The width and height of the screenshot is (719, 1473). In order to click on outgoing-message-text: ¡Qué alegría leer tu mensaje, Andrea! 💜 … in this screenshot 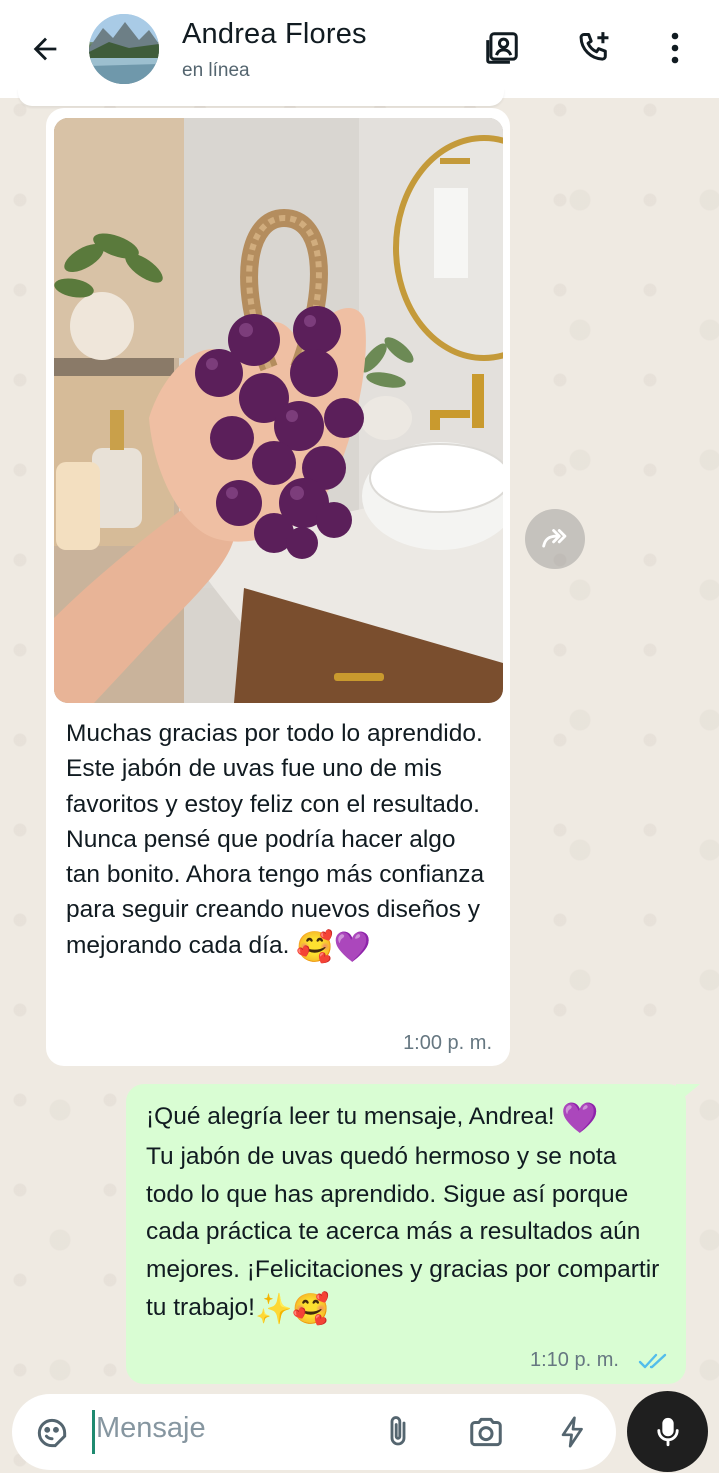, I will do `click(403, 1214)`.